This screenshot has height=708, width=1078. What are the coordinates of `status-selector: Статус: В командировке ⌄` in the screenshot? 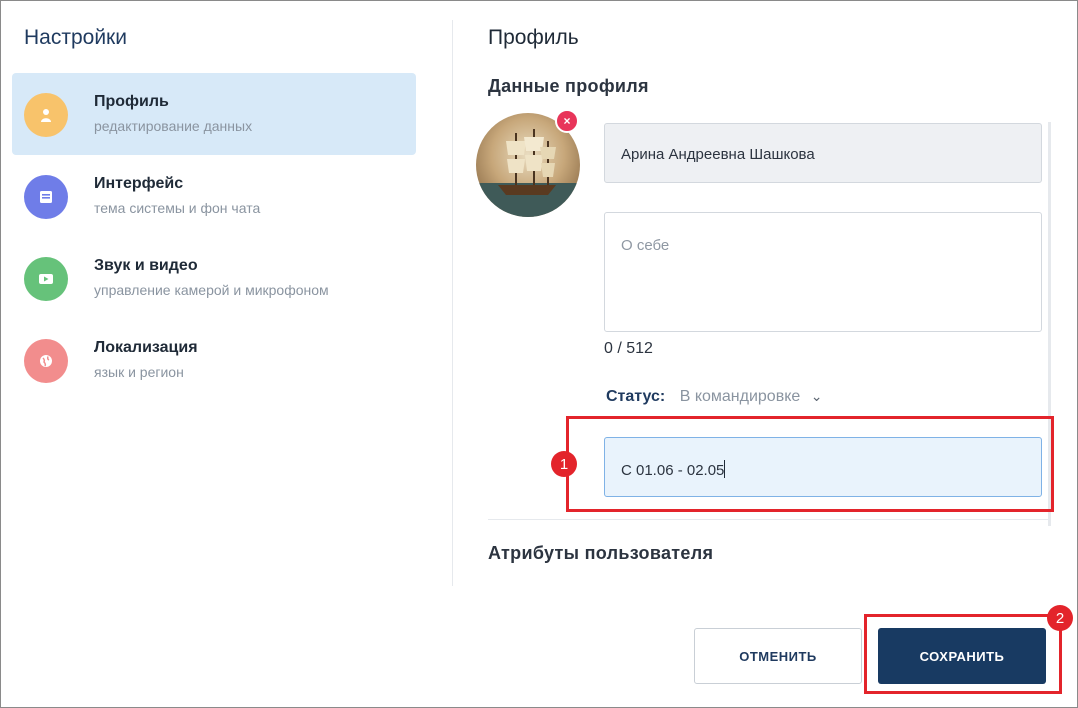 It's located at (714, 397).